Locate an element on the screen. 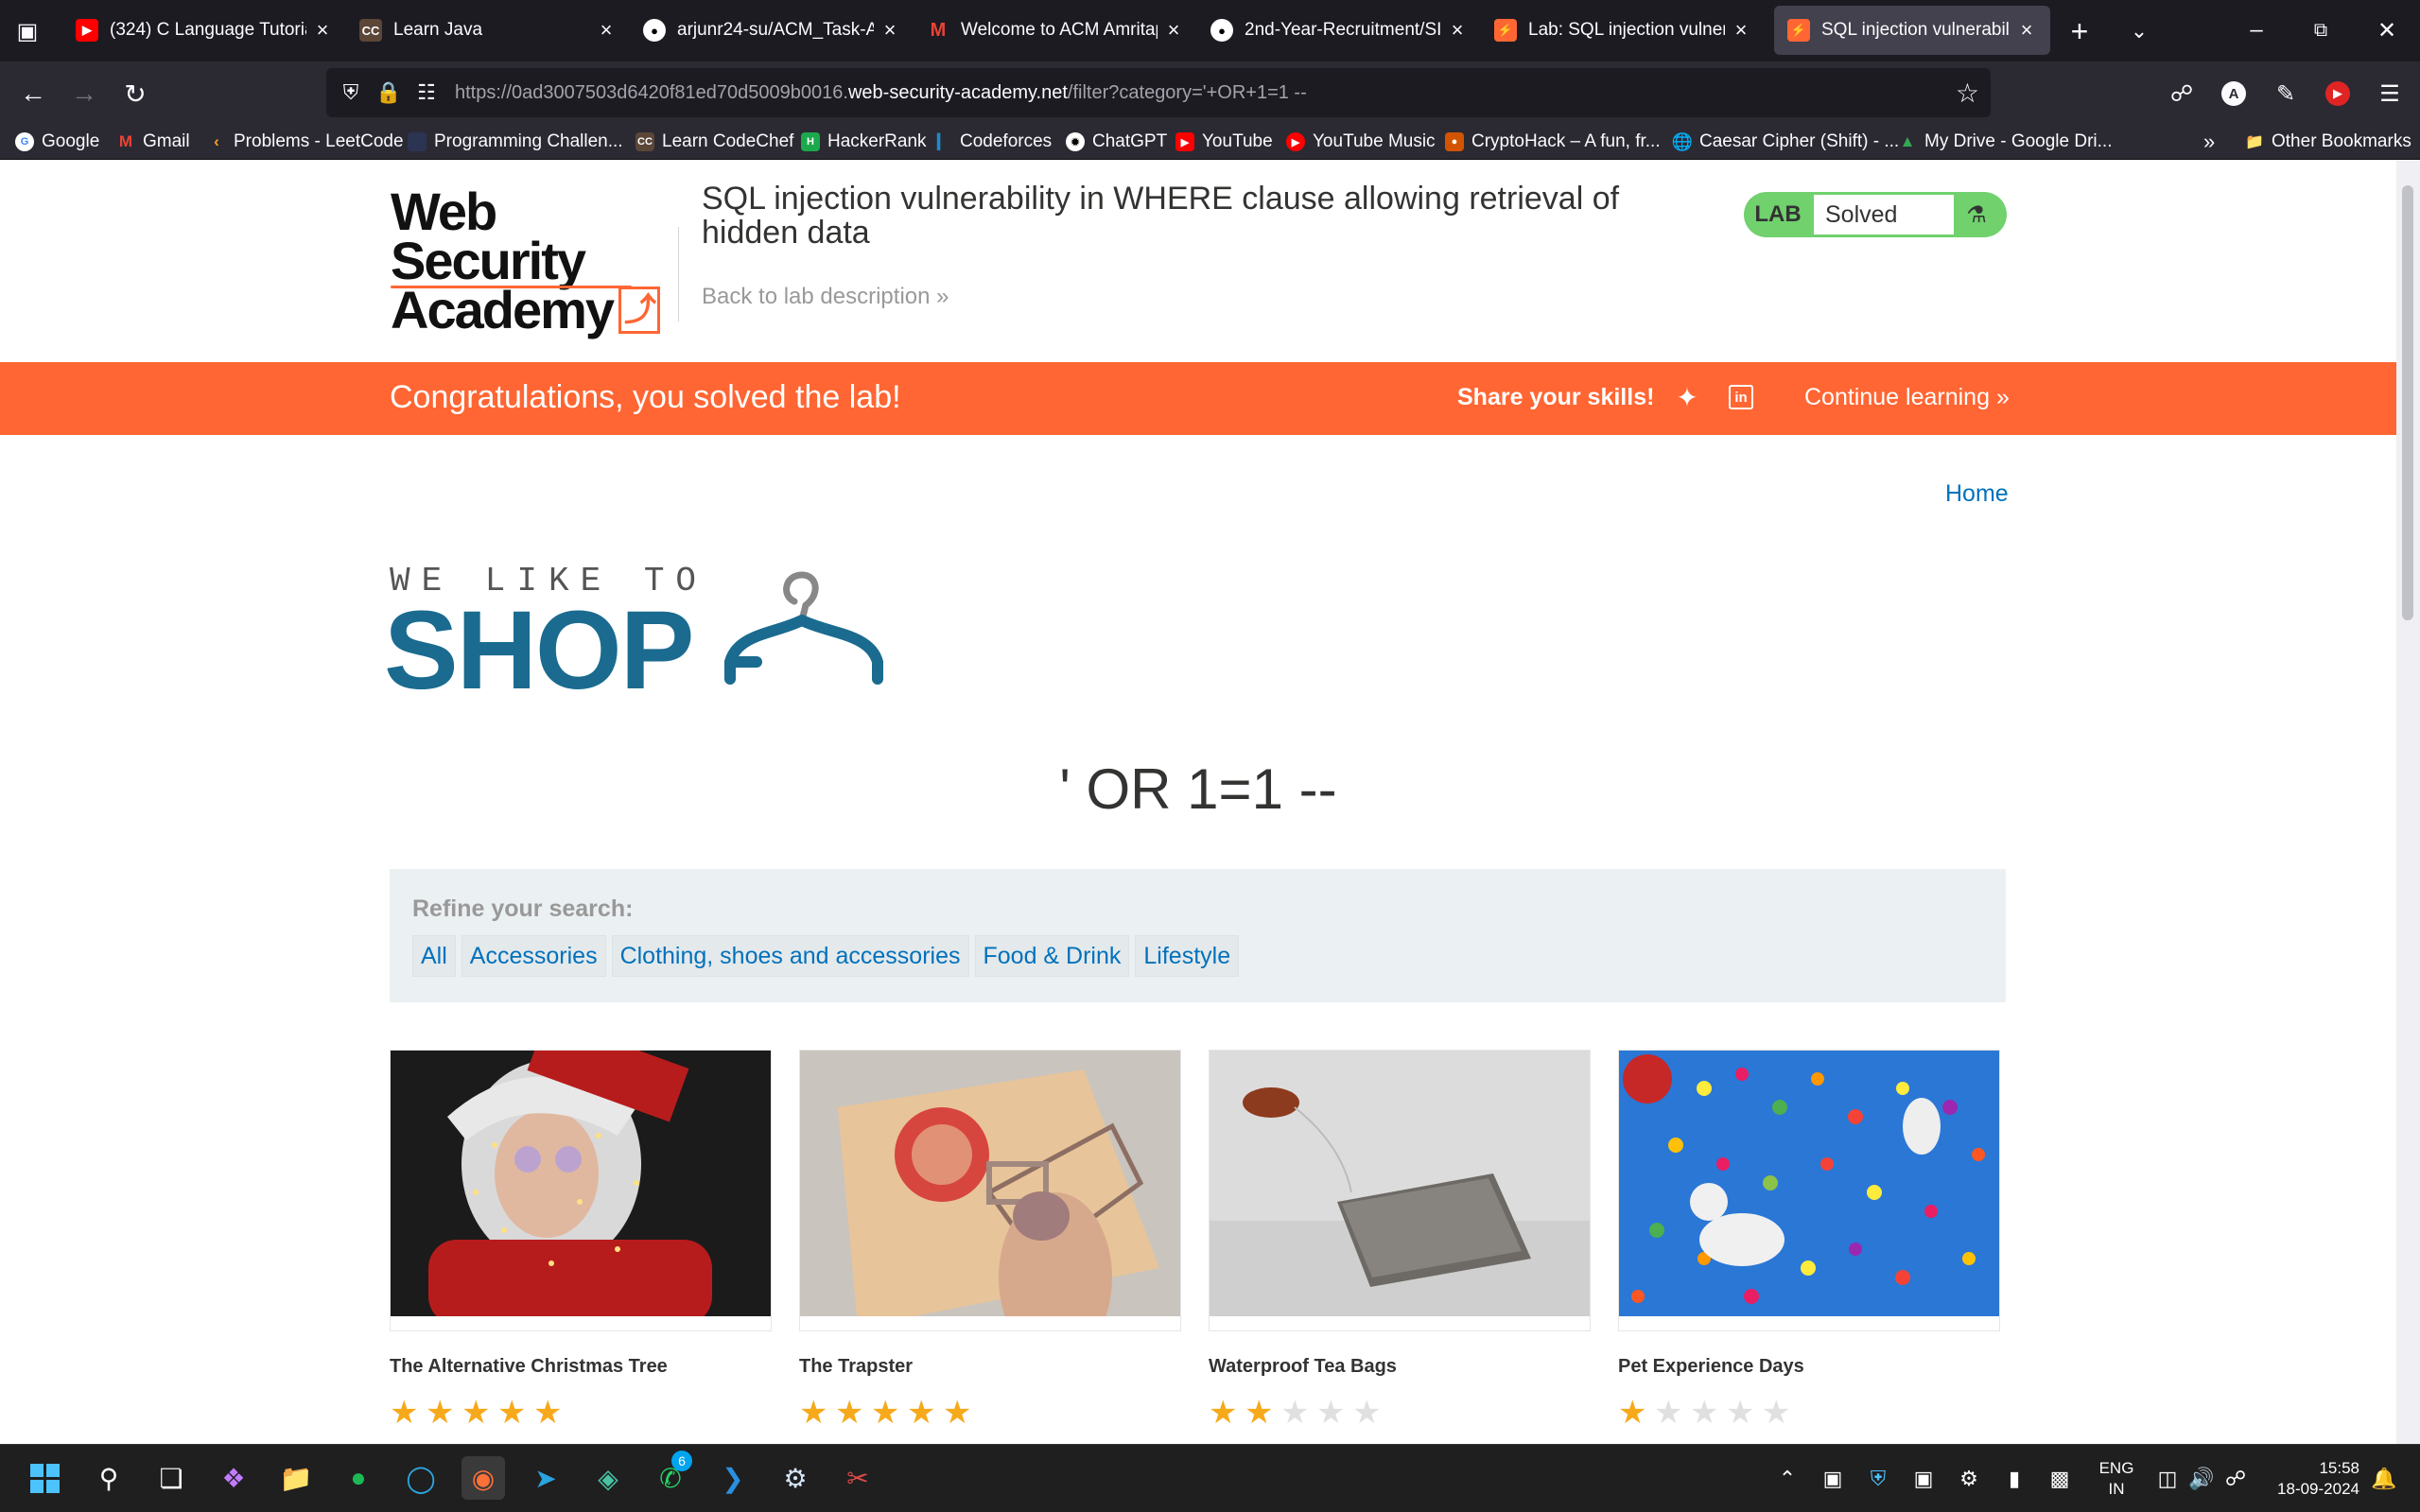 Image resolution: width=2420 pixels, height=1512 pixels. page-scrollbar is located at coordinates (2408, 803).